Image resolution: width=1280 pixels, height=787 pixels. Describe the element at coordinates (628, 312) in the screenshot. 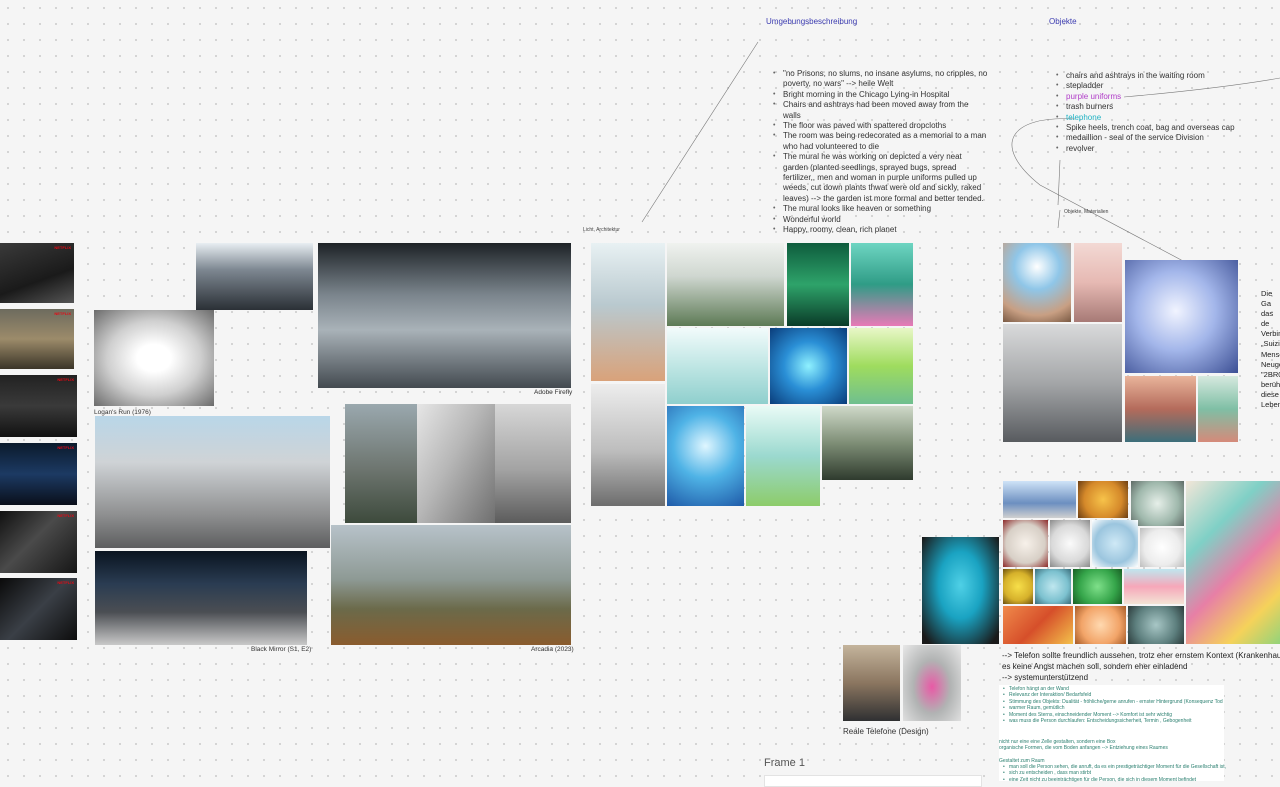

I see `hospital-atrium-image` at that location.